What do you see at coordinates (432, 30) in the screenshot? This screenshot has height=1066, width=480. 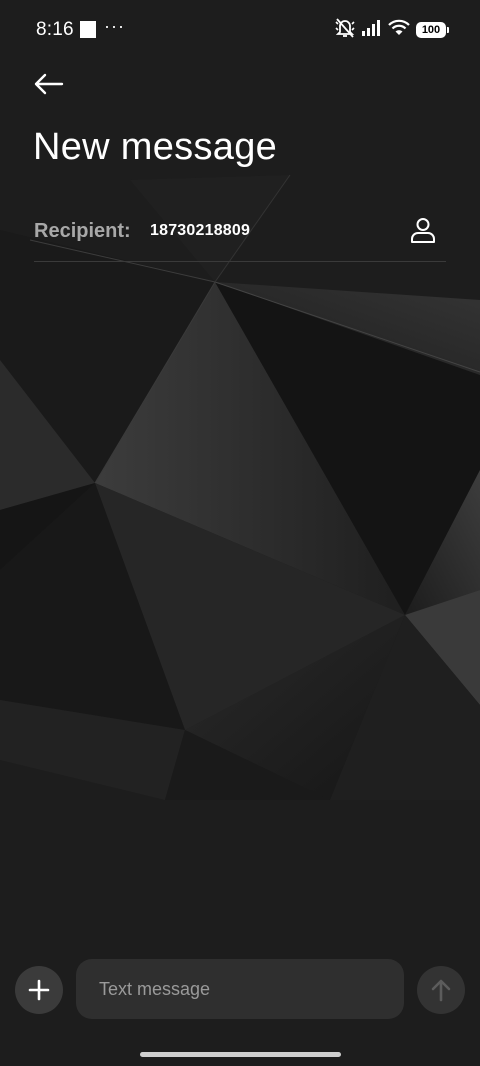 I see `battery-icon: 100` at bounding box center [432, 30].